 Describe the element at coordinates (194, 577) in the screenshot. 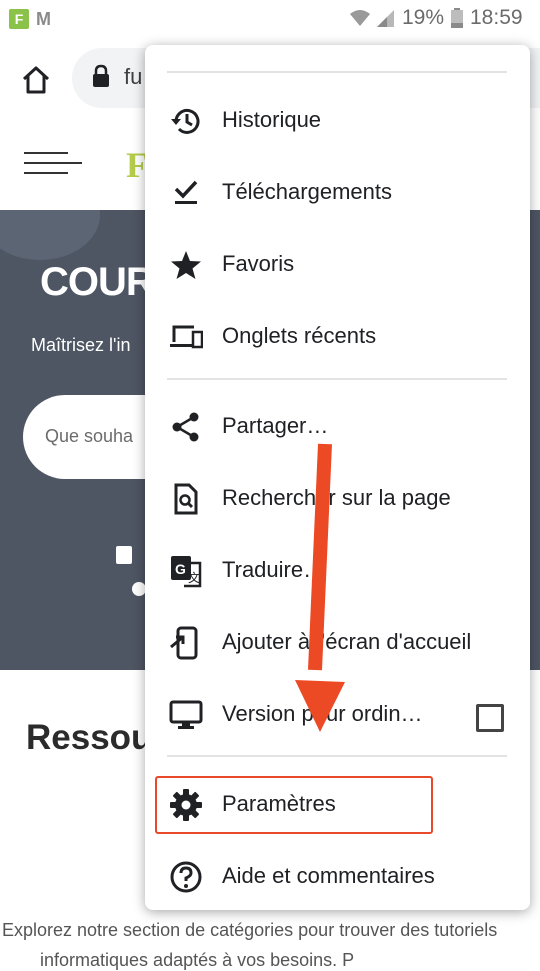

I see `svg-text: 文` at that location.